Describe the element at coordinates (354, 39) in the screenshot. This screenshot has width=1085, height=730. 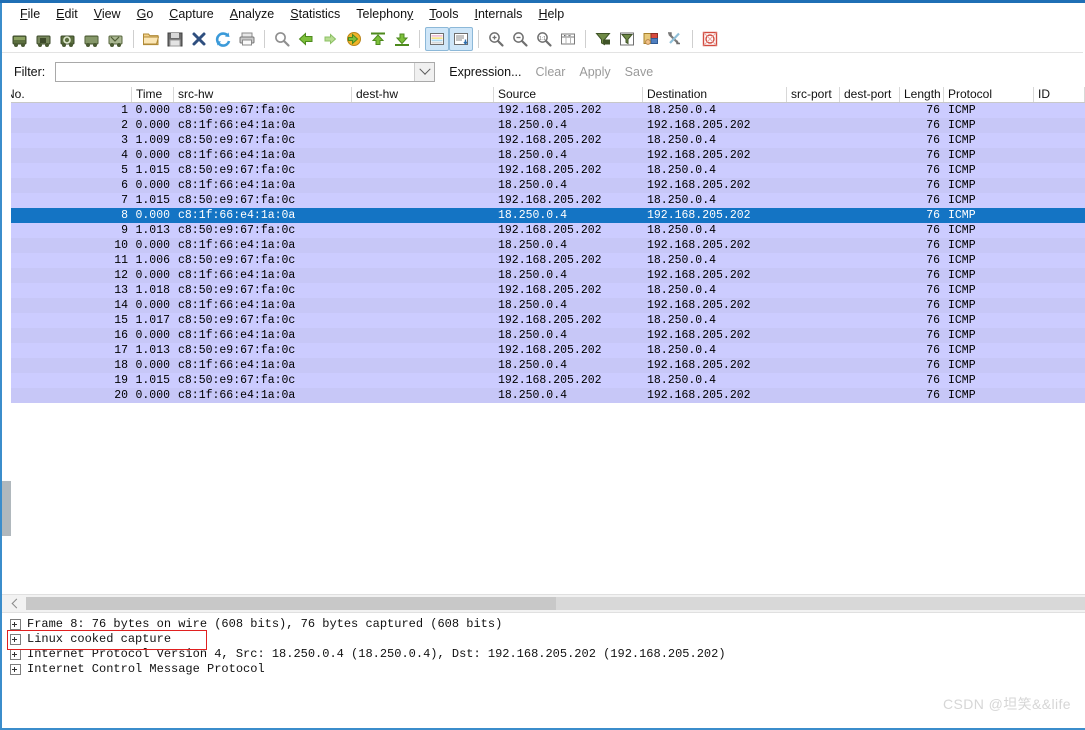
I see `go-to-packet-icon` at that location.